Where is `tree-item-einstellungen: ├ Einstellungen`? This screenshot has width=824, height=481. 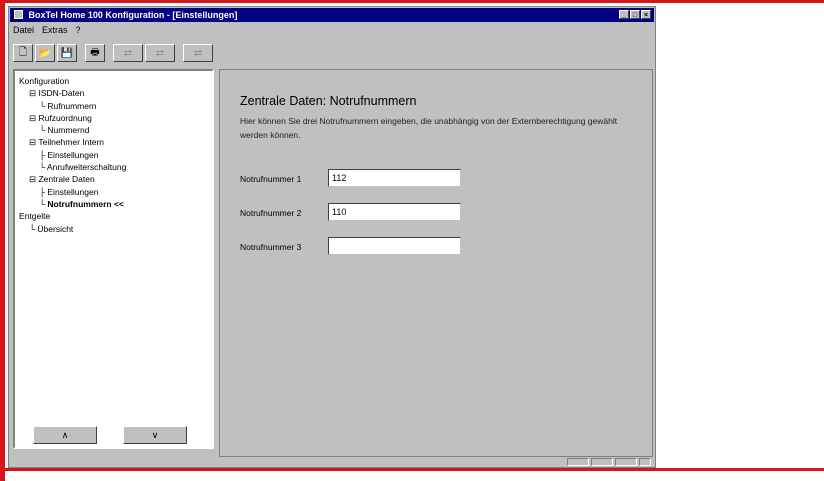
tree-item-einstellungen: ├ Einstellungen is located at coordinates (71, 155).